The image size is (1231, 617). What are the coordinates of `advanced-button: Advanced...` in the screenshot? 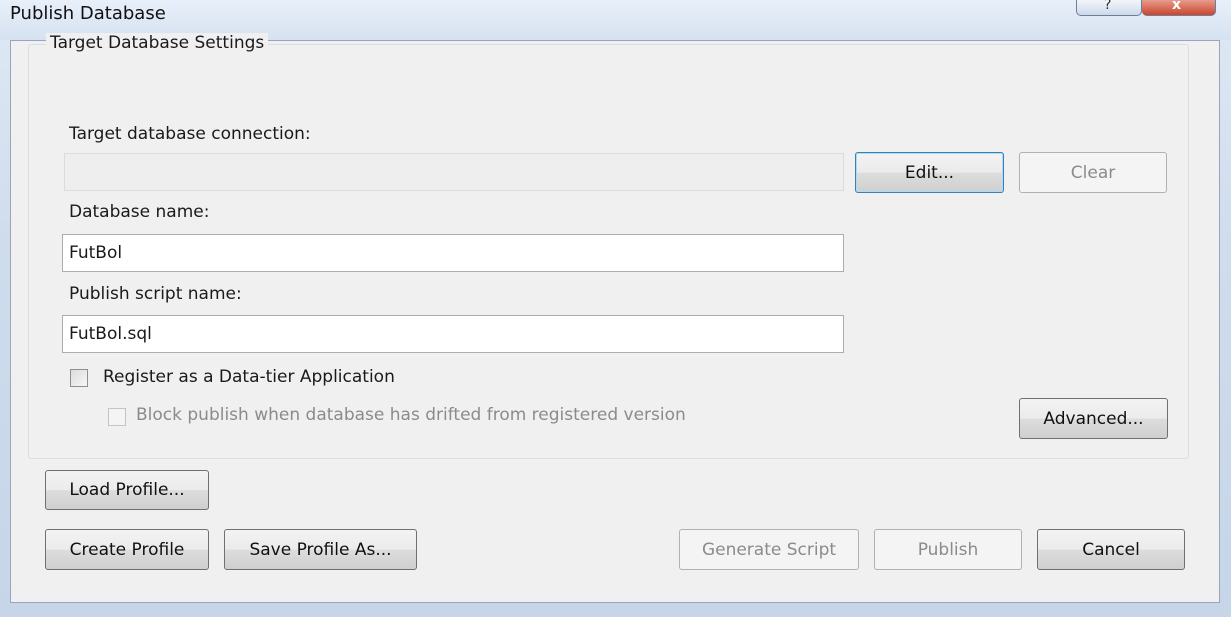 It's located at (1093, 418).